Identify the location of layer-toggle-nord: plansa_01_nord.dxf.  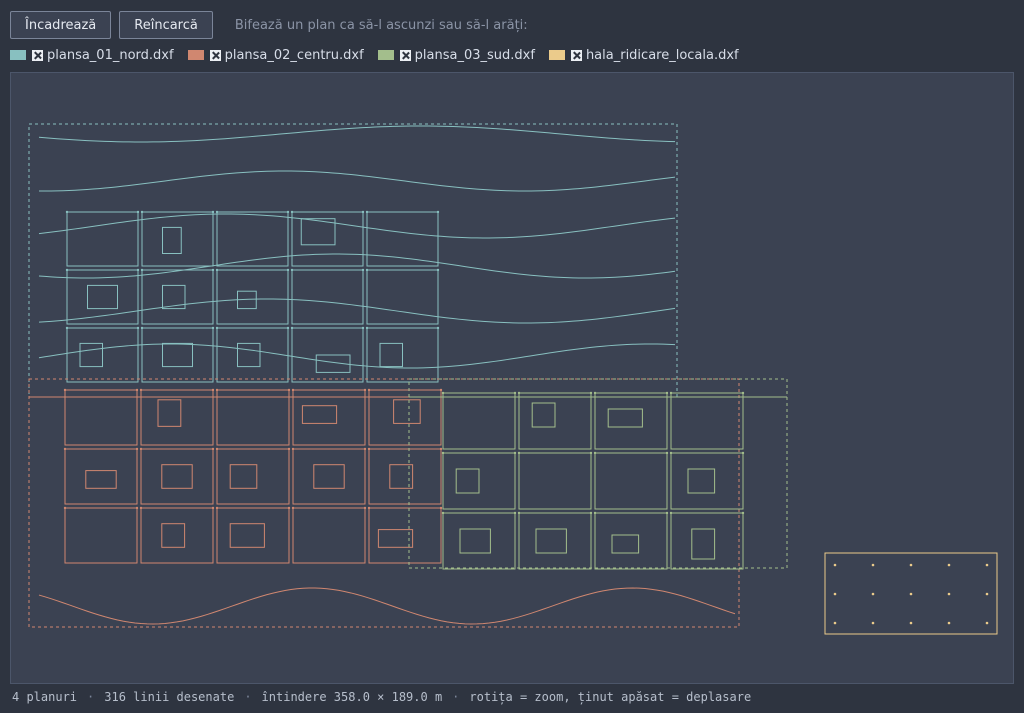
(92, 55).